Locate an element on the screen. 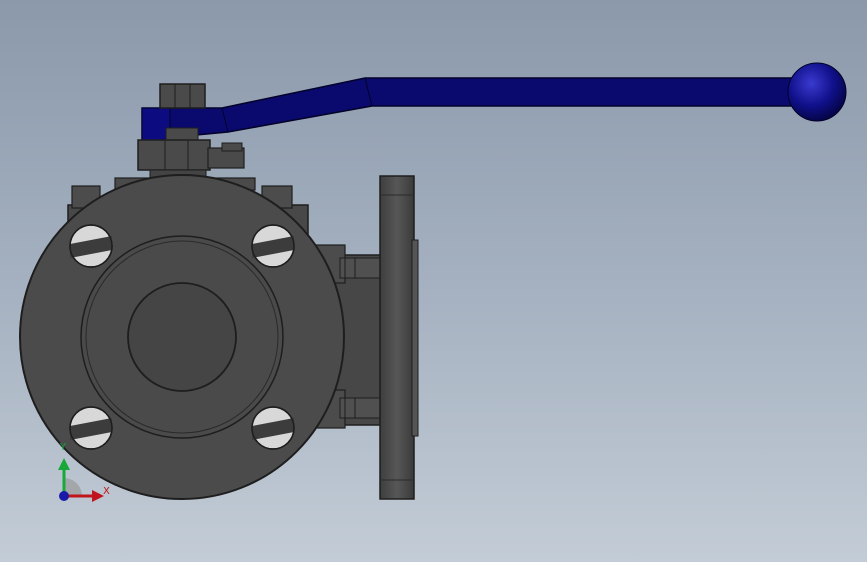  bolt-hole-bottom-right is located at coordinates (273, 428).